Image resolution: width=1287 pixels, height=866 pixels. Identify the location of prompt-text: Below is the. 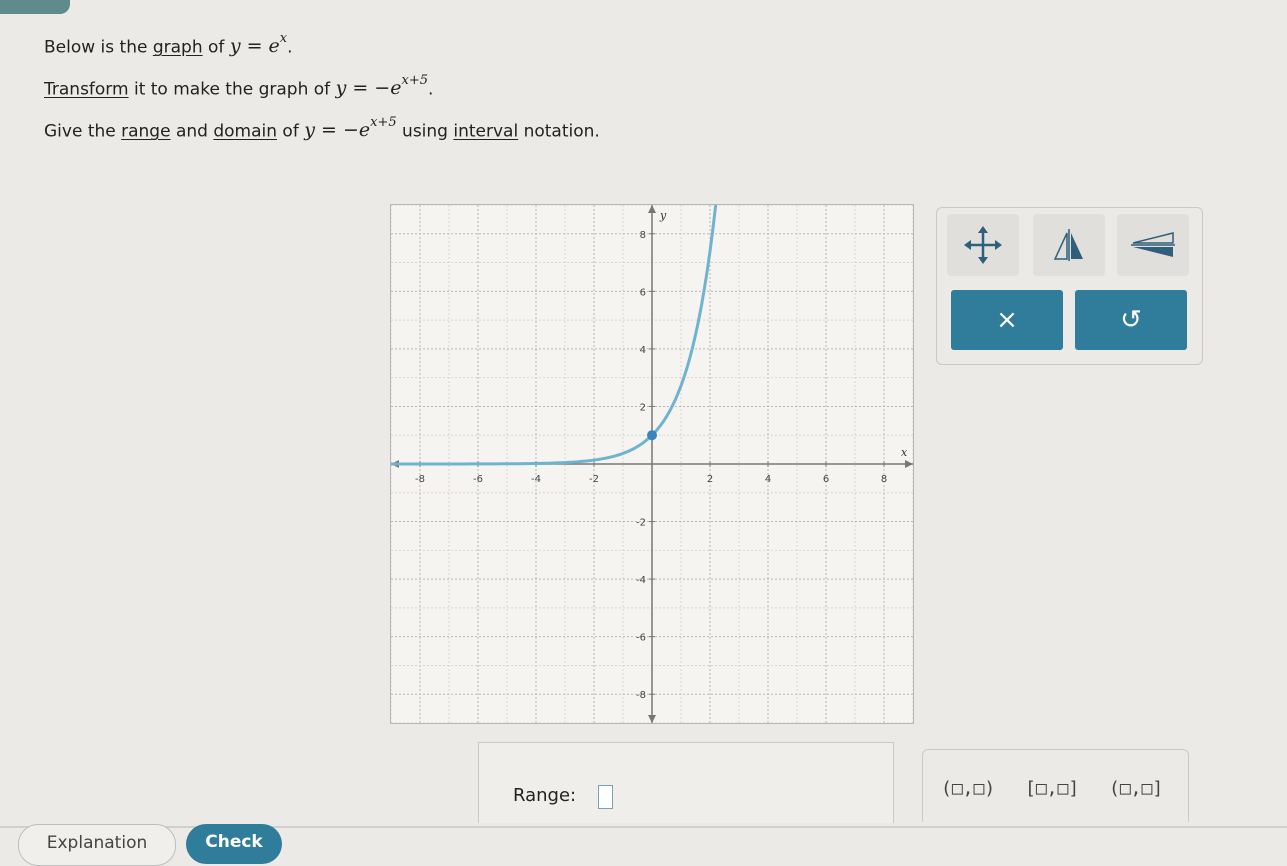
(98, 47).